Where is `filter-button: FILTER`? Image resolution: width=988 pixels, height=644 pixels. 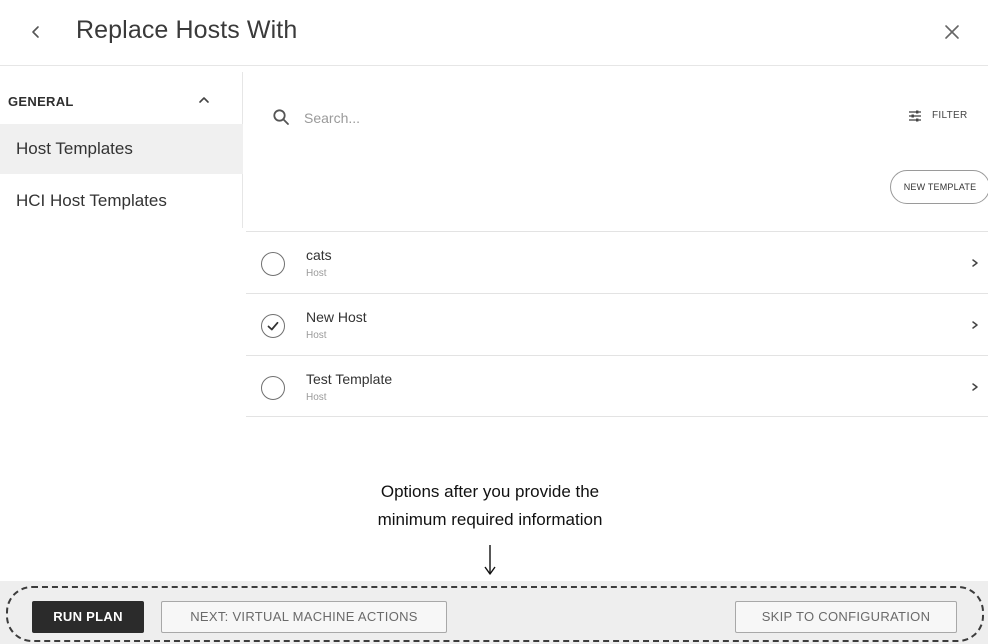 filter-button: FILTER is located at coordinates (944, 117).